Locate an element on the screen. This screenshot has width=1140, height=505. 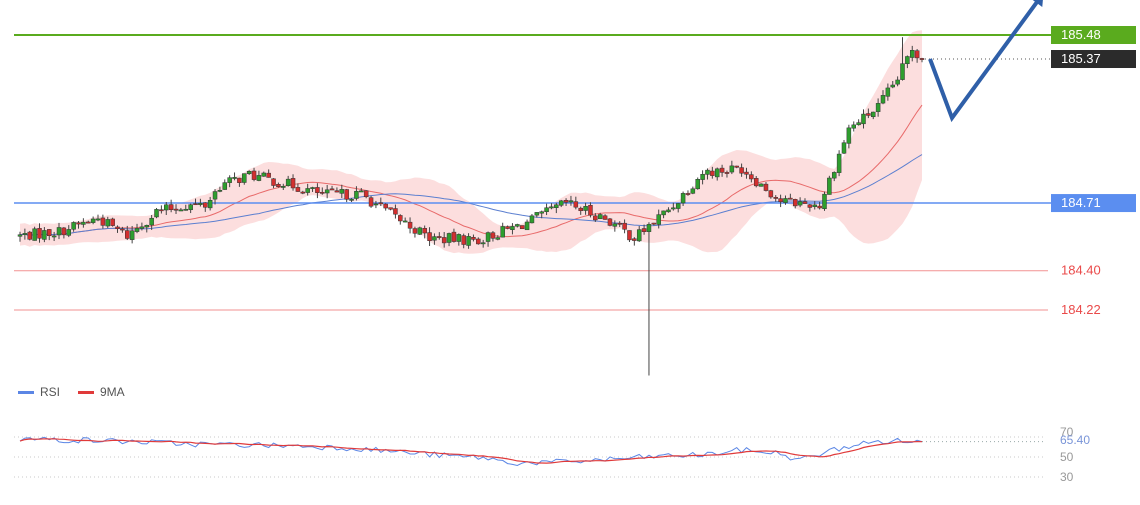
price-labels: 185.48 185.37 184.71 184.40 184.22 is located at coordinates (1093, 171).